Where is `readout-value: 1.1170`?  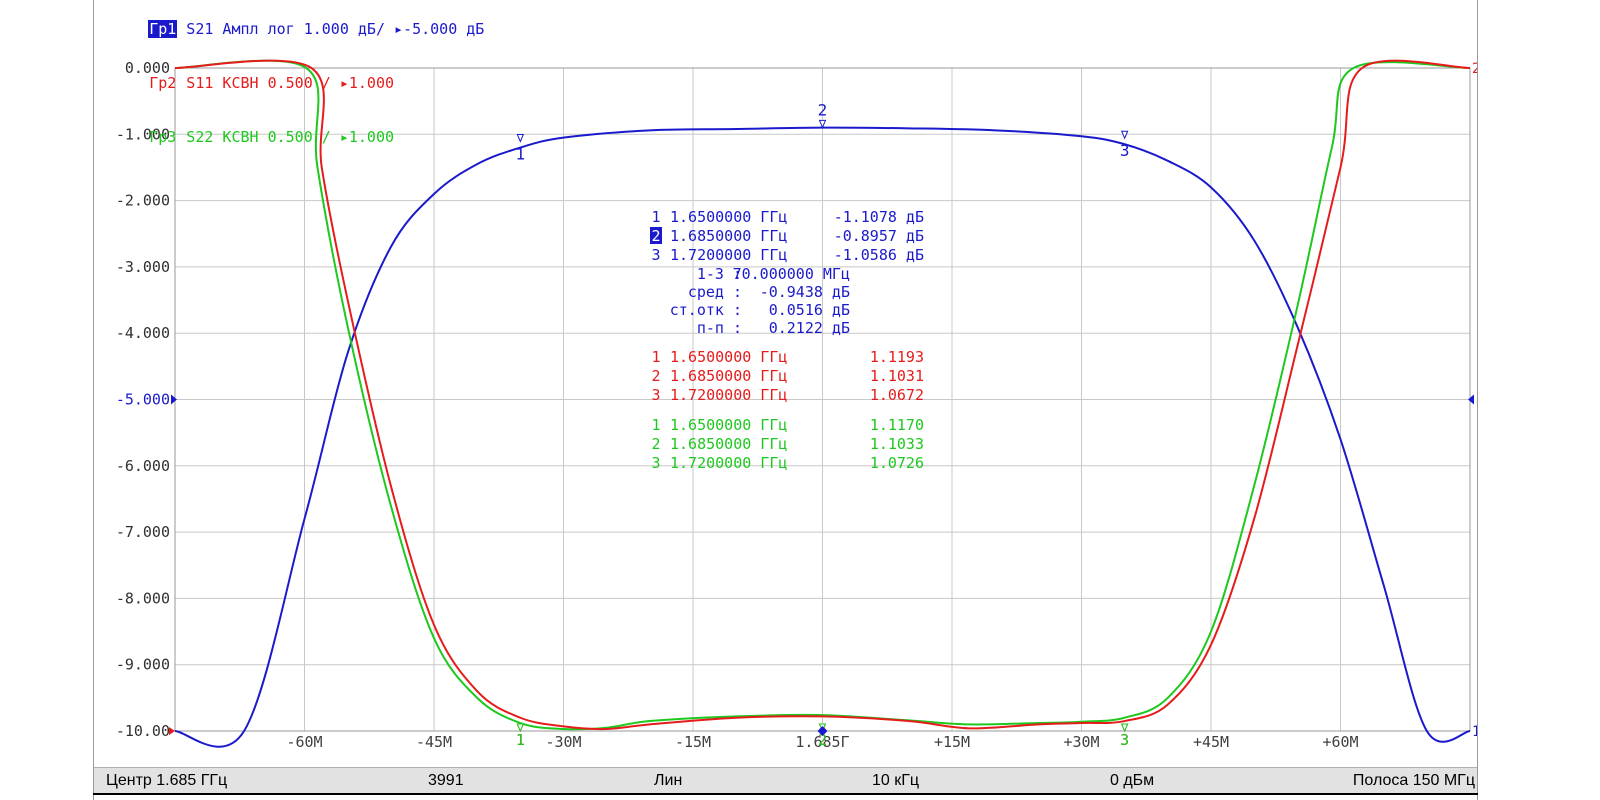 readout-value: 1.1170 is located at coordinates (897, 425).